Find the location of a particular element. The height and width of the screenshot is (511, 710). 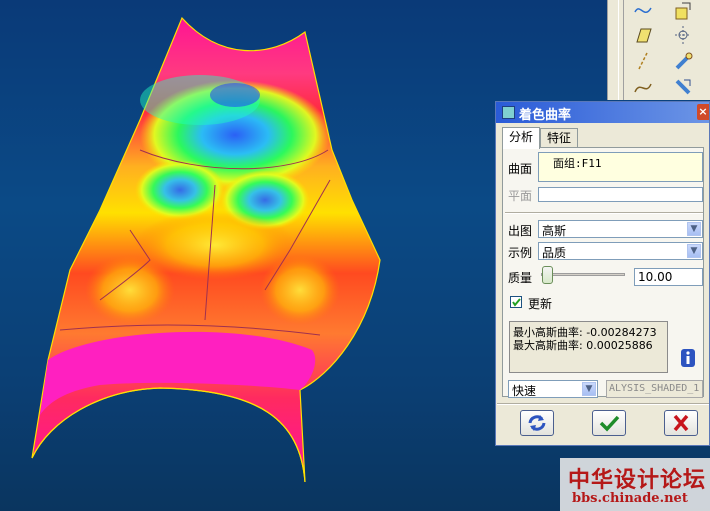

dialog-titlebar: 着色曲率 × is located at coordinates (602, 112).